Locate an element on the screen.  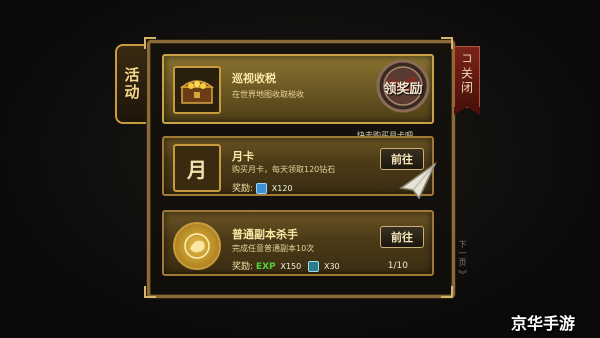
diamond-icon is located at coordinates (261, 188).